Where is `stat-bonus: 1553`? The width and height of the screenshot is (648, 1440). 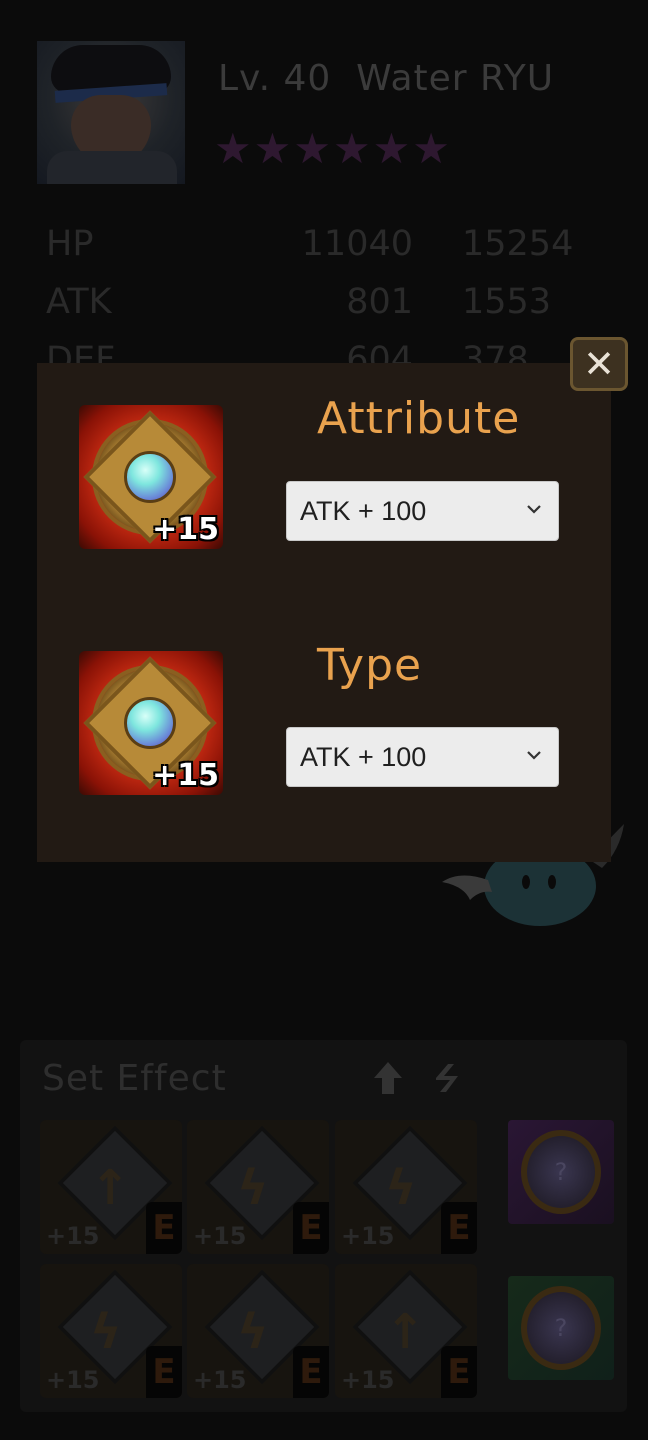
stat-bonus: 1553 is located at coordinates (507, 302).